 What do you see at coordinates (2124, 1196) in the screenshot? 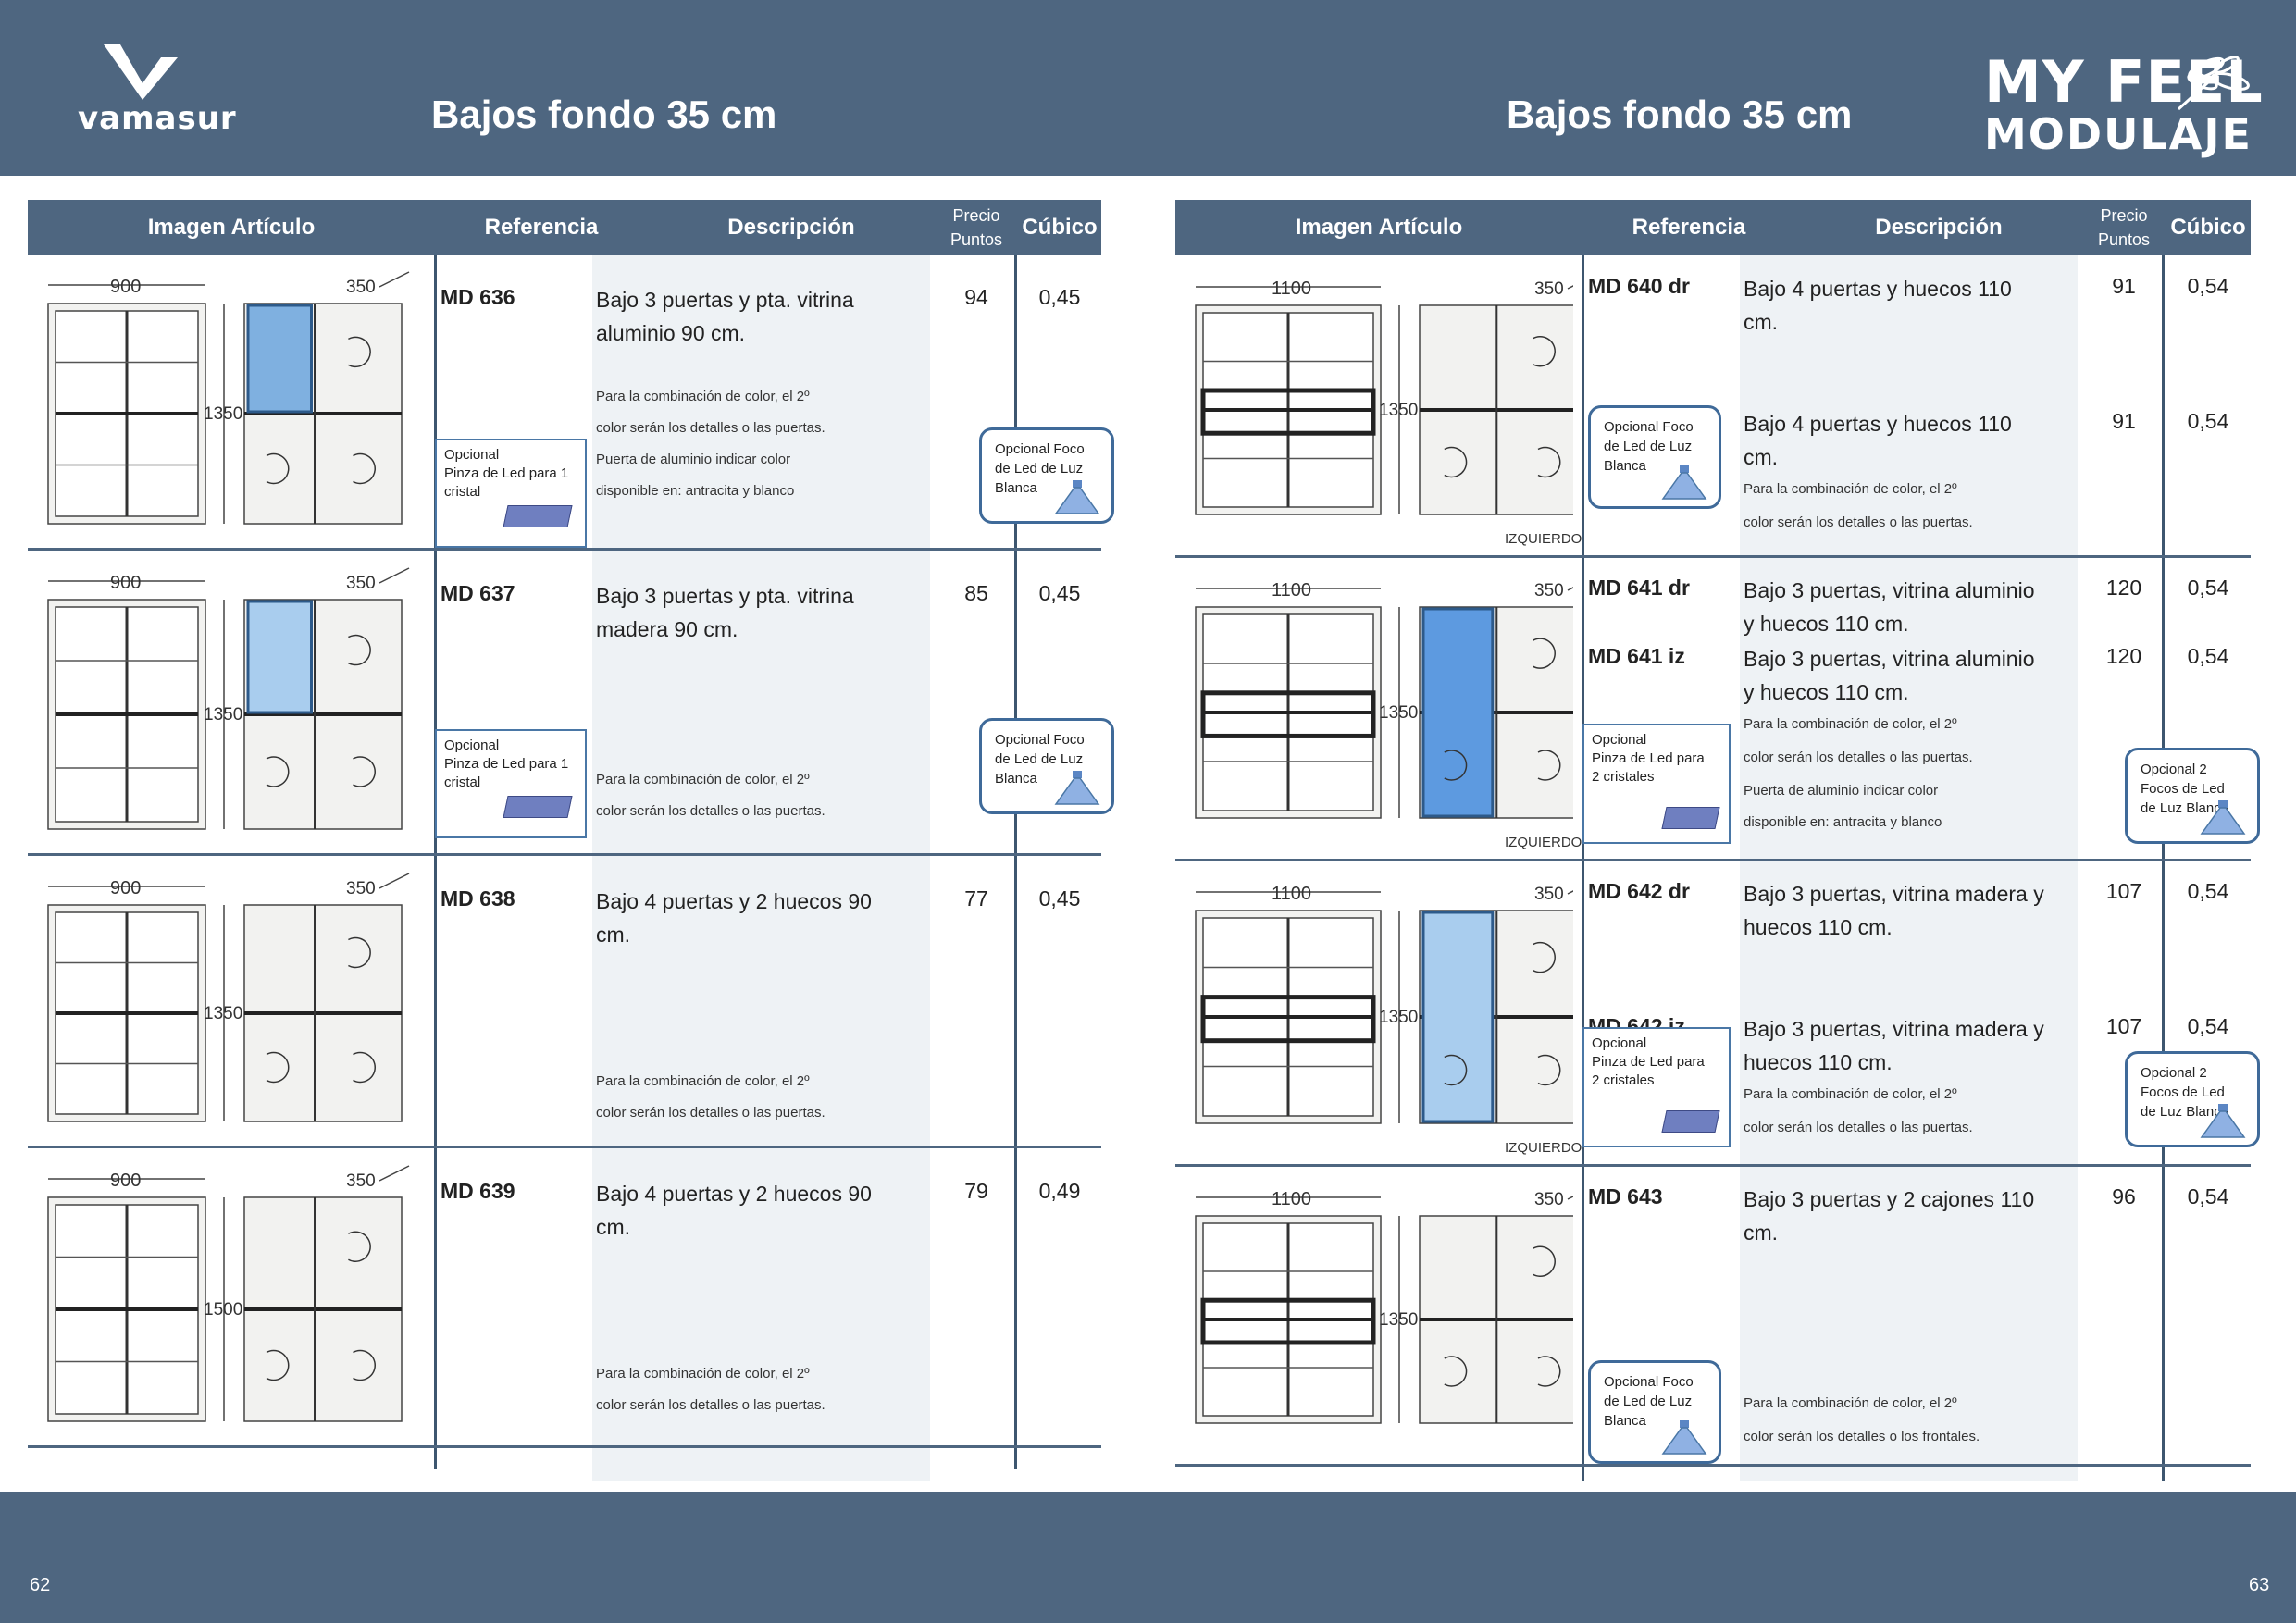
I see `product-price-a: 96` at bounding box center [2124, 1196].